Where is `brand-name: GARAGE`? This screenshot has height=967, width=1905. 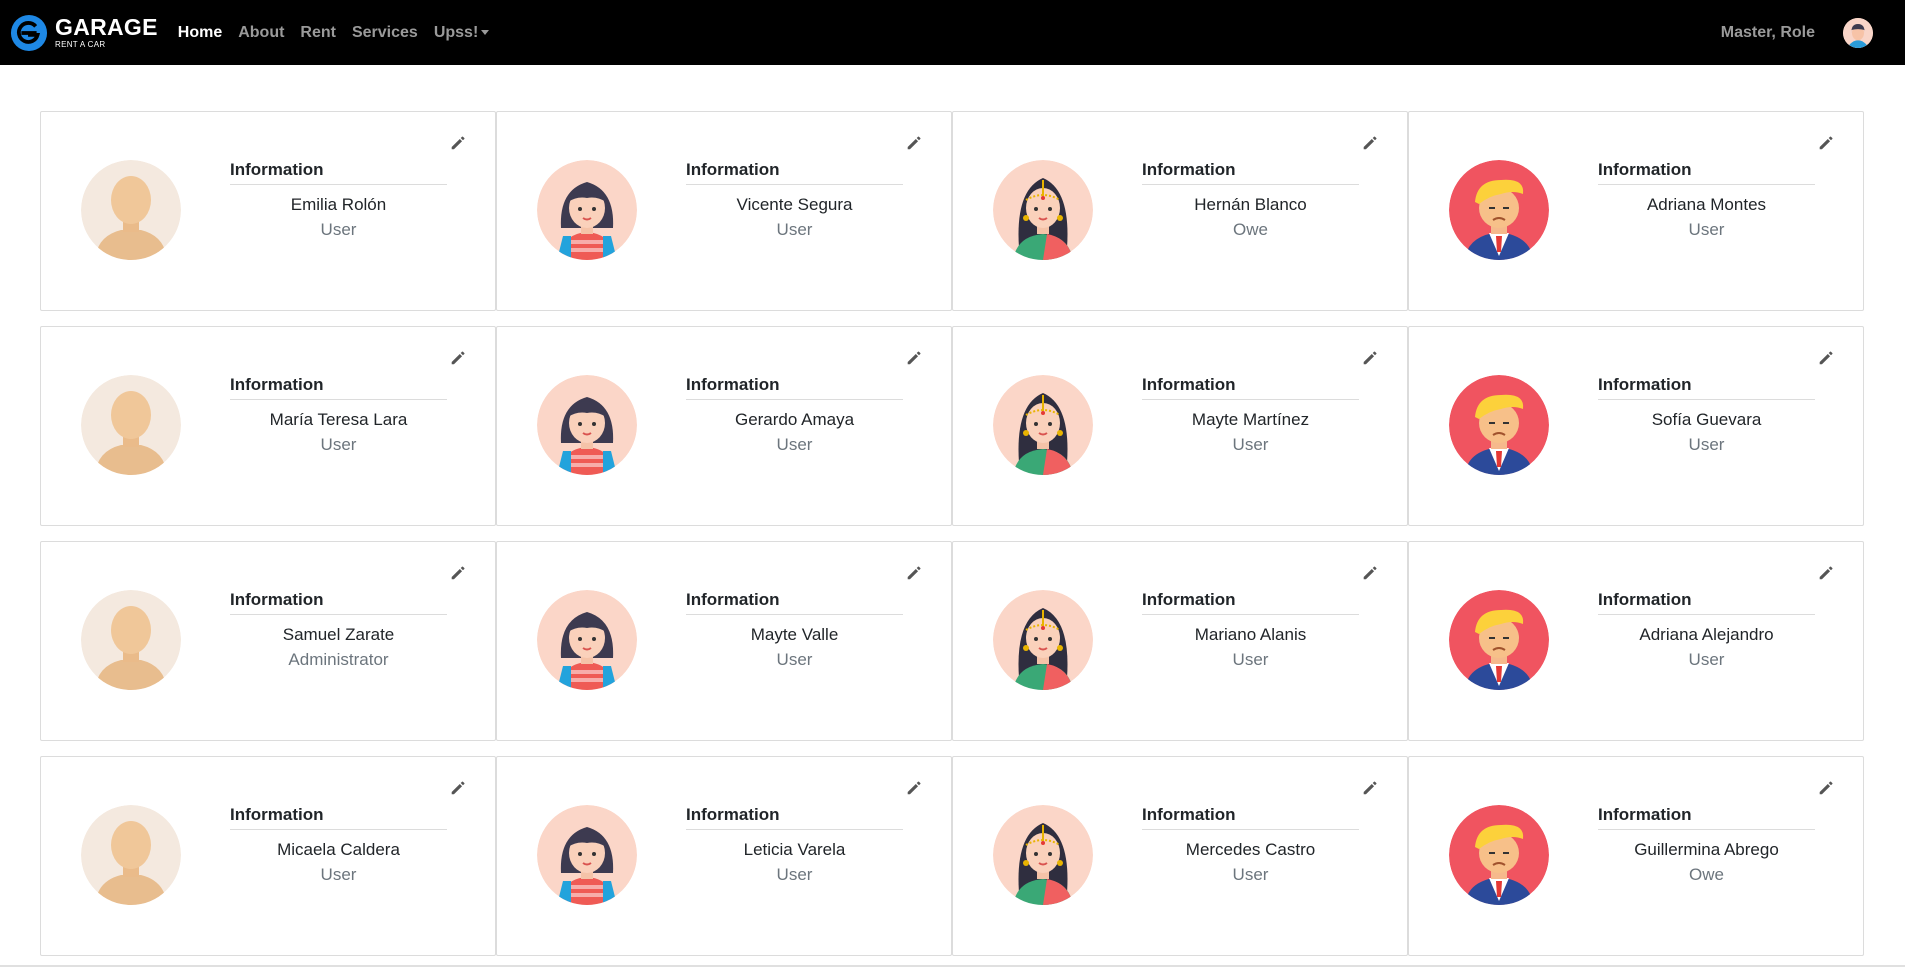 brand-name: GARAGE is located at coordinates (106, 27).